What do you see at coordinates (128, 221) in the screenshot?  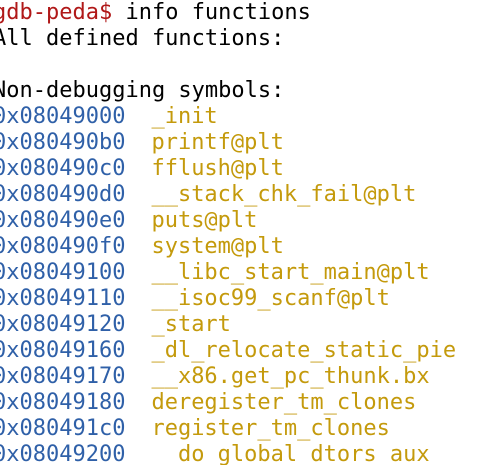 I see `symbol-row: 0x080490e0 puts@plt` at bounding box center [128, 221].